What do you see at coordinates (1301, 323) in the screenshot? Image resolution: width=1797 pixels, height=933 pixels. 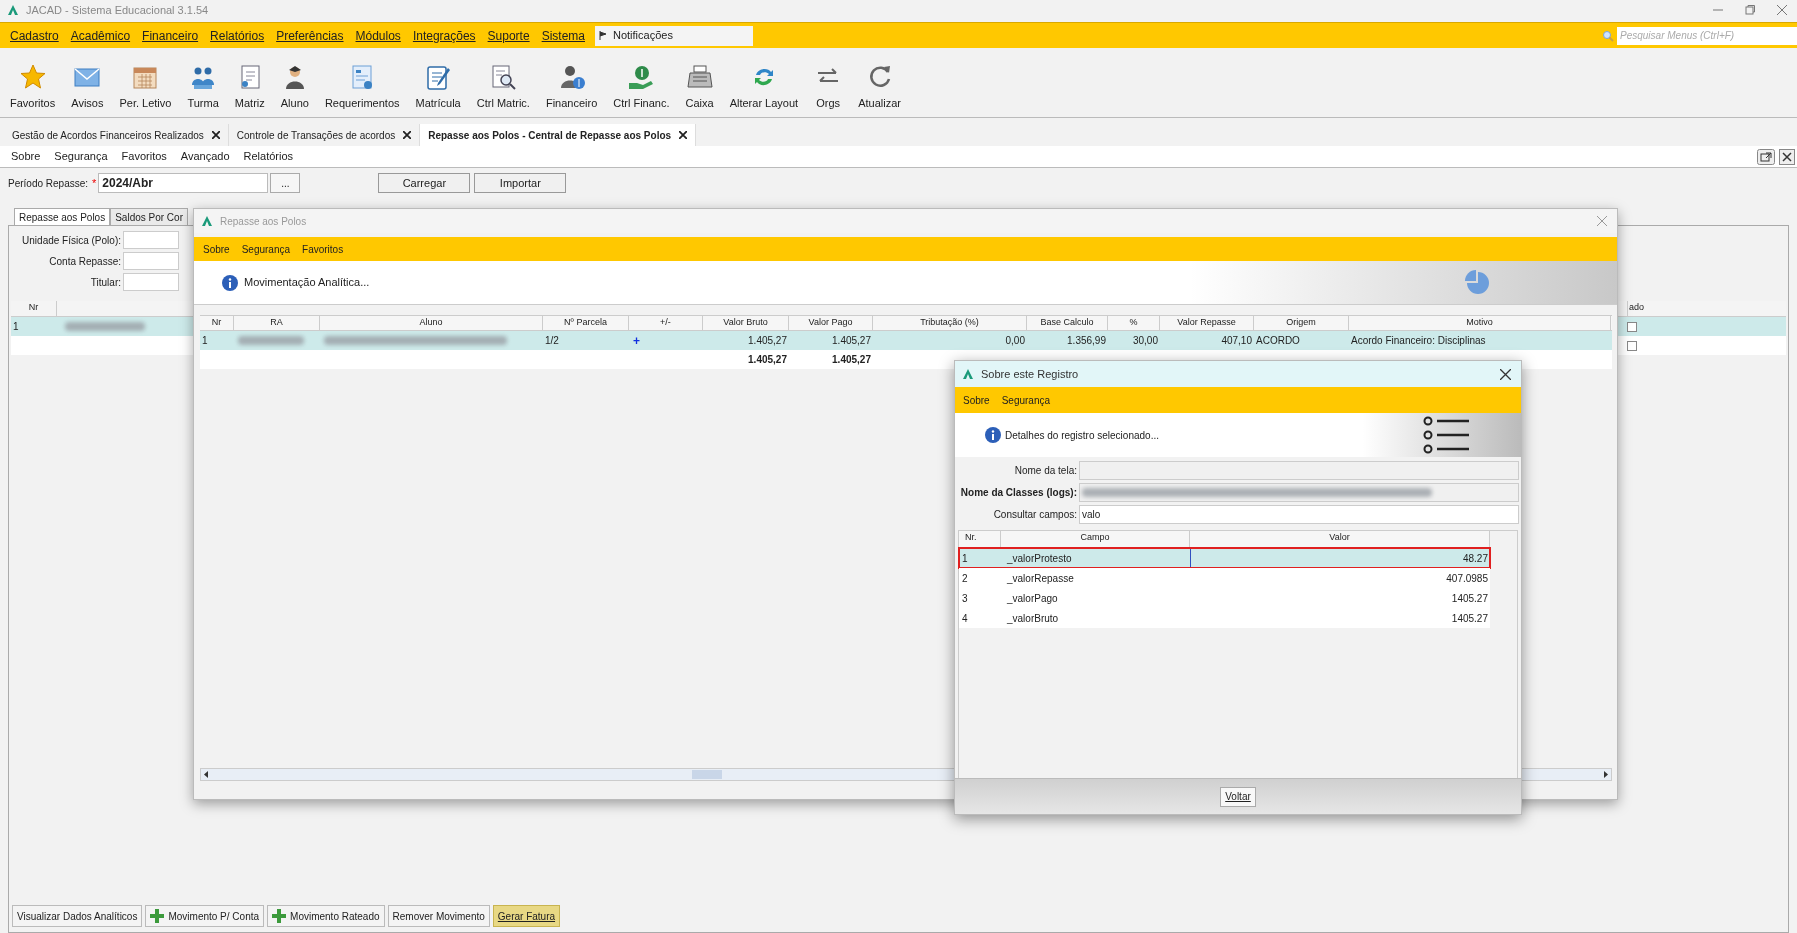 I see `column-header: Origem` at bounding box center [1301, 323].